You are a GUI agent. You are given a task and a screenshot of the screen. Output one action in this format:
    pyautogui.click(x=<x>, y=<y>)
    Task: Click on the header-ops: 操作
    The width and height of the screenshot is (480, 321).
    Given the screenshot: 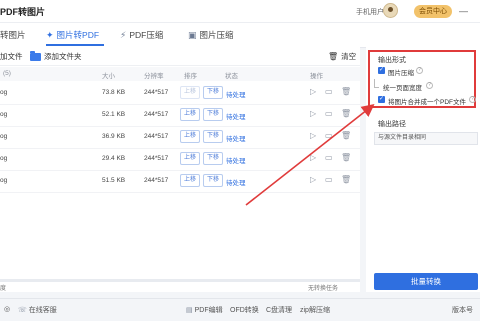 What is the action you would take?
    pyautogui.click(x=316, y=76)
    